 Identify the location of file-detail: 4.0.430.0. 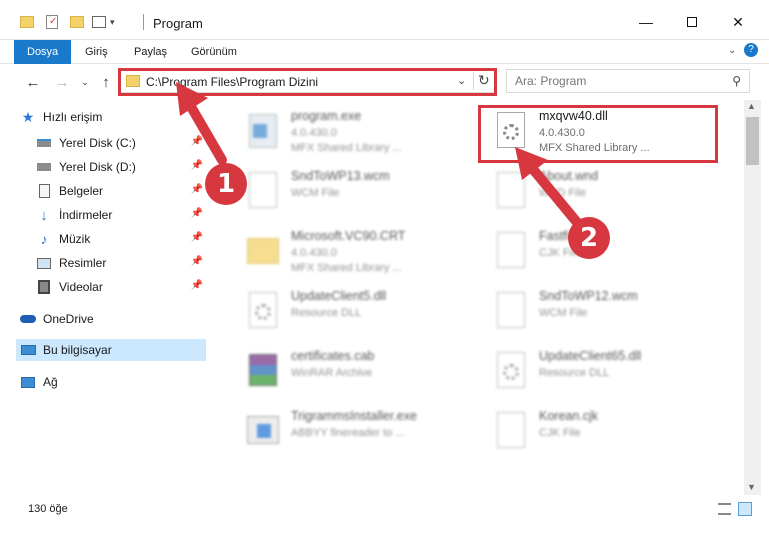
(314, 253).